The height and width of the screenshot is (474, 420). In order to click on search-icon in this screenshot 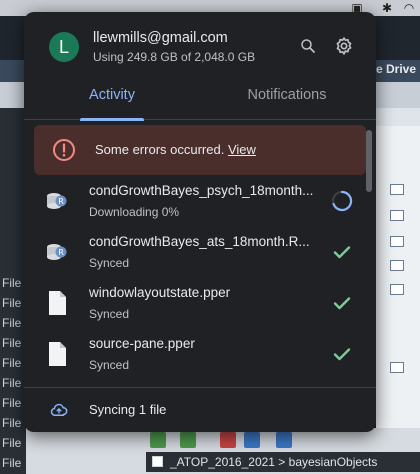, I will do `click(308, 46)`.